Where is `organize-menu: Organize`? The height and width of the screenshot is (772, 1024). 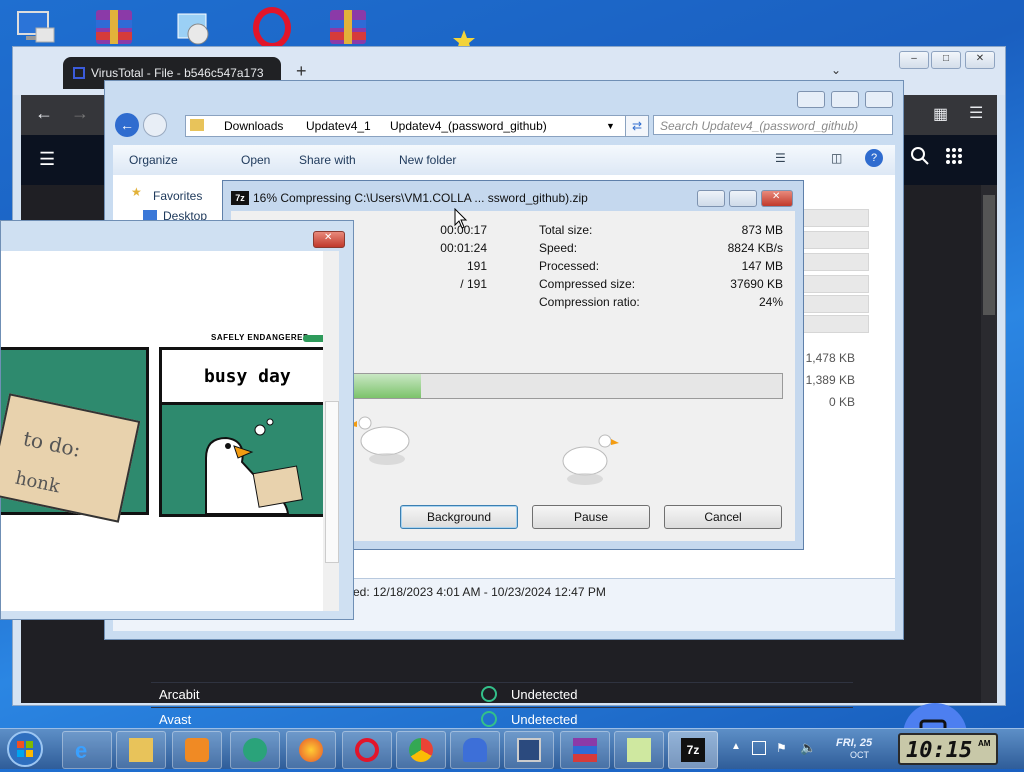
organize-menu: Organize is located at coordinates (153, 160).